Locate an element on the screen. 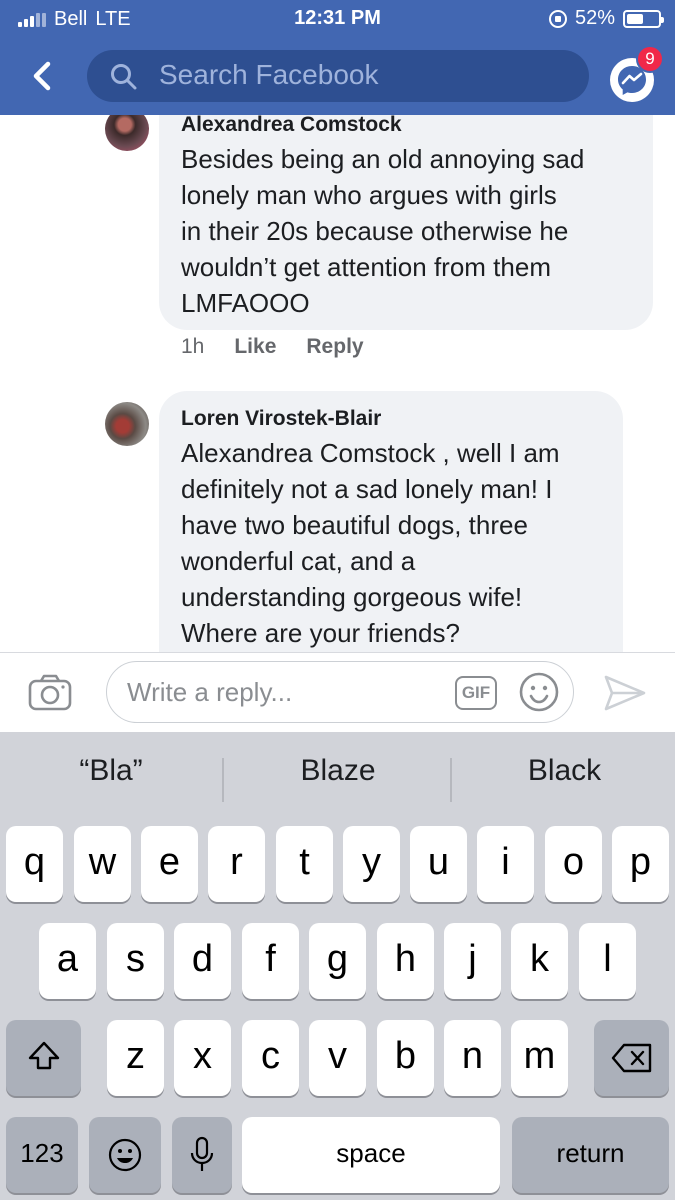 Image resolution: width=675 pixels, height=1200 pixels. gif-icon: GIF is located at coordinates (476, 693).